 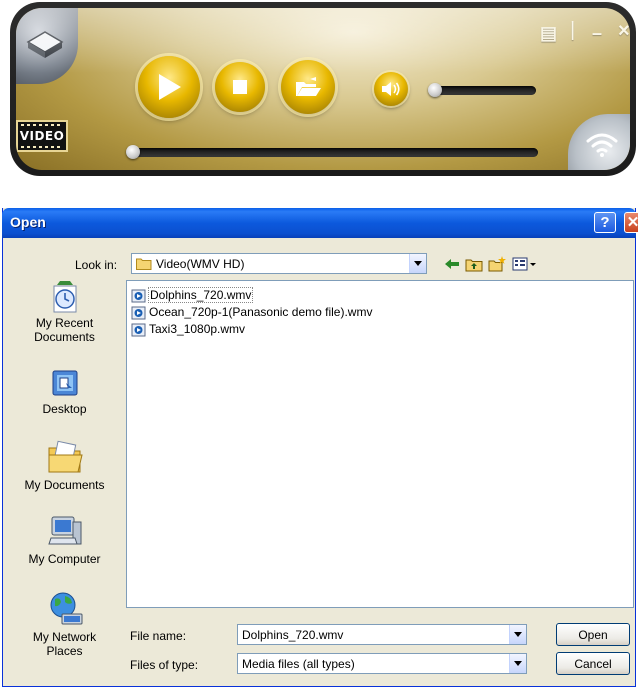 What do you see at coordinates (144, 264) in the screenshot?
I see `folder-icon` at bounding box center [144, 264].